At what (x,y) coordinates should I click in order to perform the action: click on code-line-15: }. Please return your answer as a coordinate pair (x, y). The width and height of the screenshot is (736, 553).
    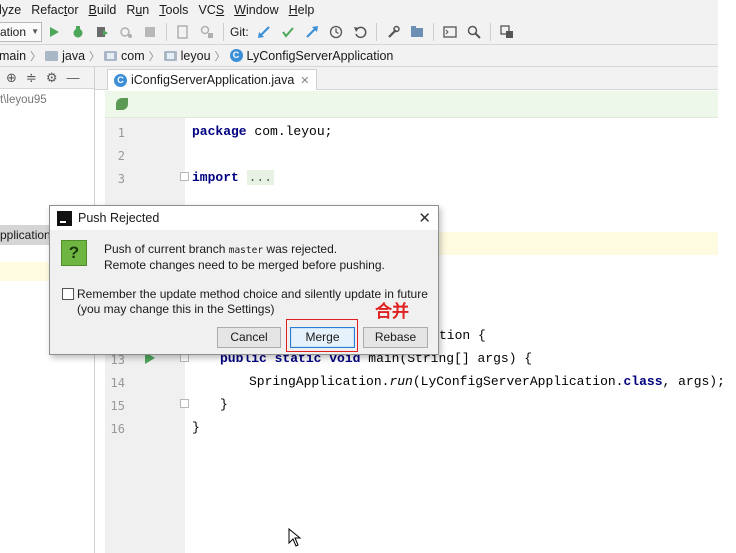
    Looking at the image, I should click on (224, 404).